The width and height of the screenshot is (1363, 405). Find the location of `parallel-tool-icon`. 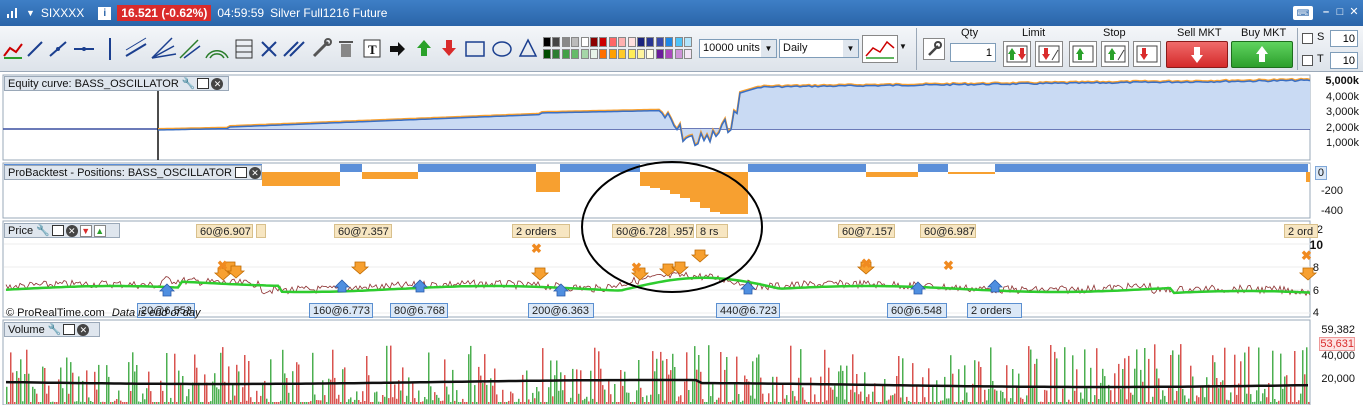

parallel-tool-icon is located at coordinates (294, 49).